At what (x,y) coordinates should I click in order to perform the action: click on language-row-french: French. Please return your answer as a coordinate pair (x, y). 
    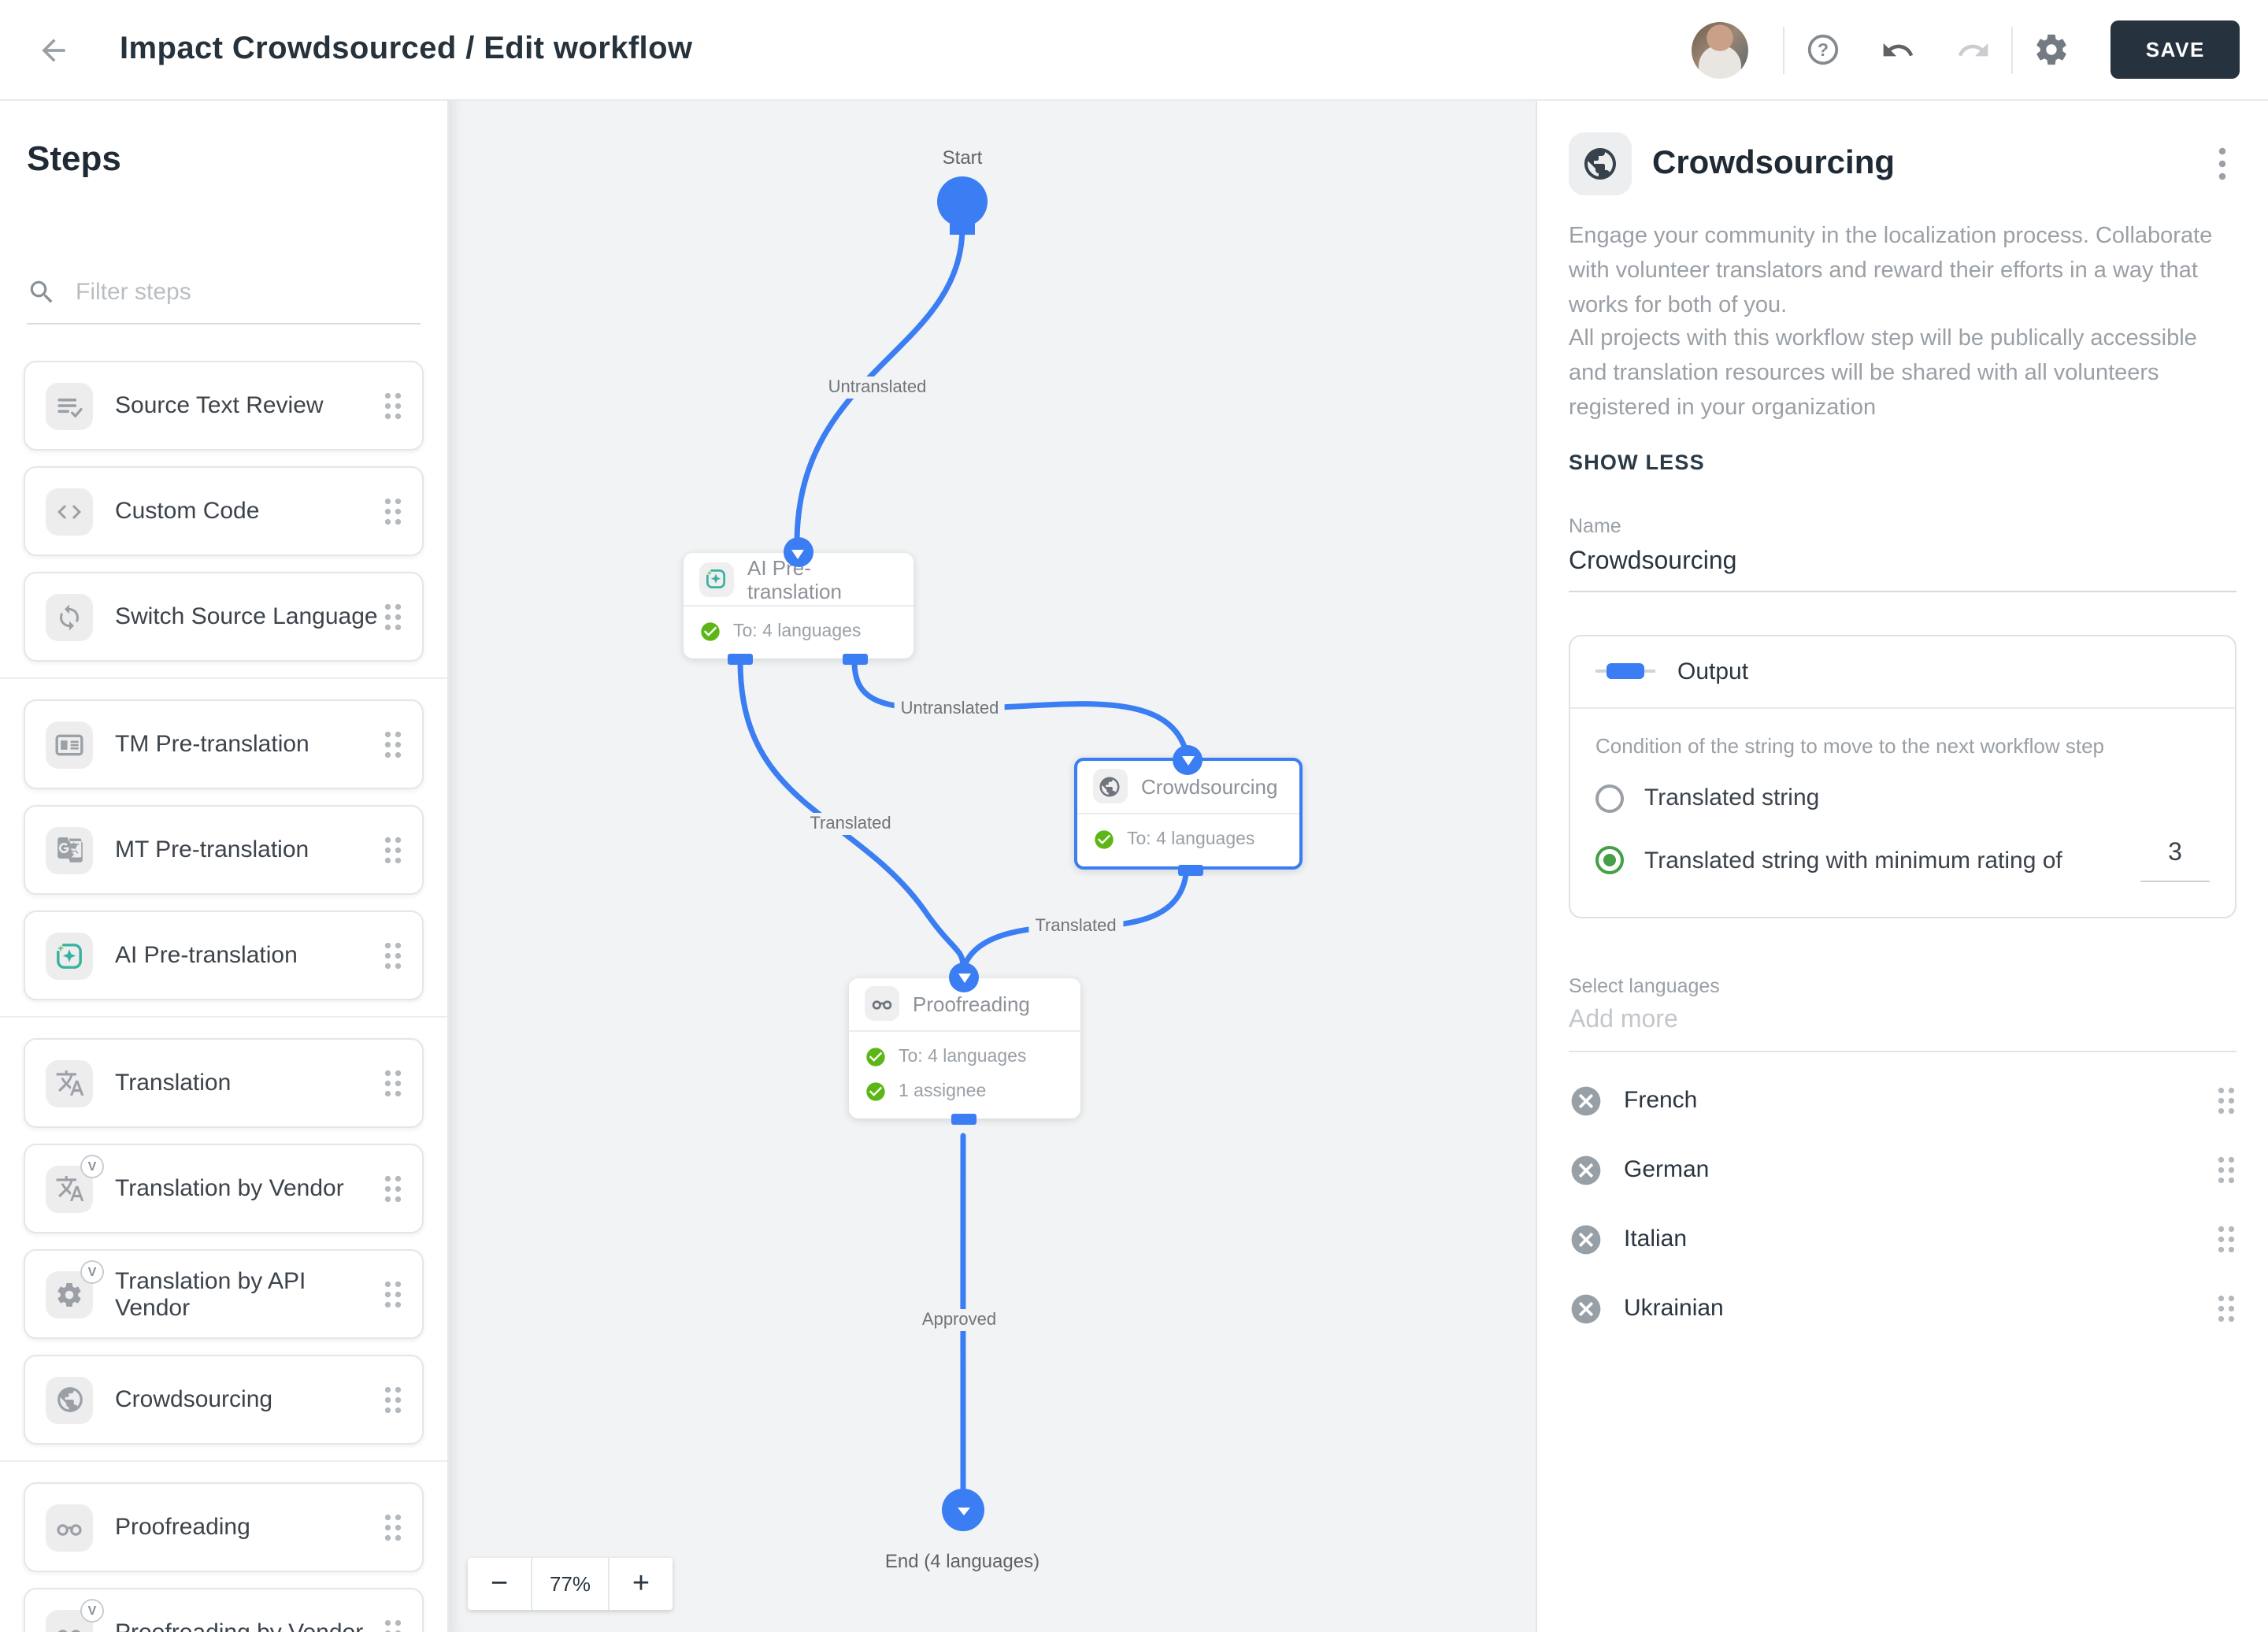
    Looking at the image, I should click on (1902, 1100).